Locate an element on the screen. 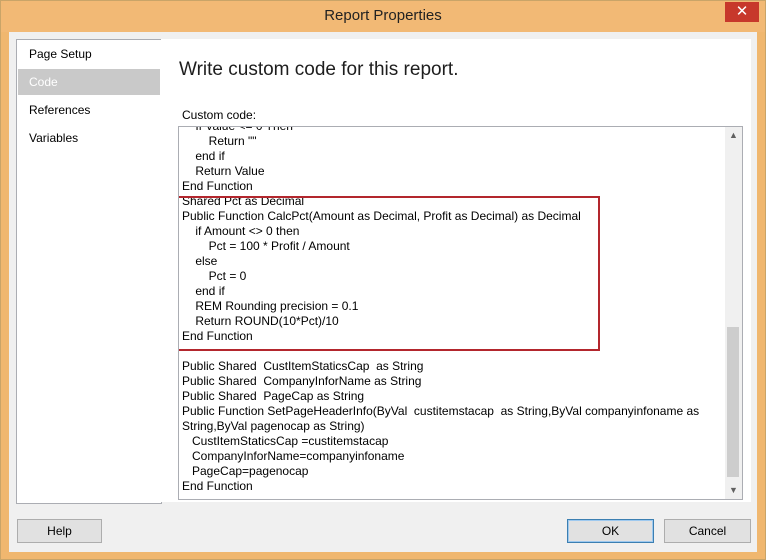 This screenshot has height=560, width=766. scroll-up-icon: ▲ is located at coordinates (733, 135).